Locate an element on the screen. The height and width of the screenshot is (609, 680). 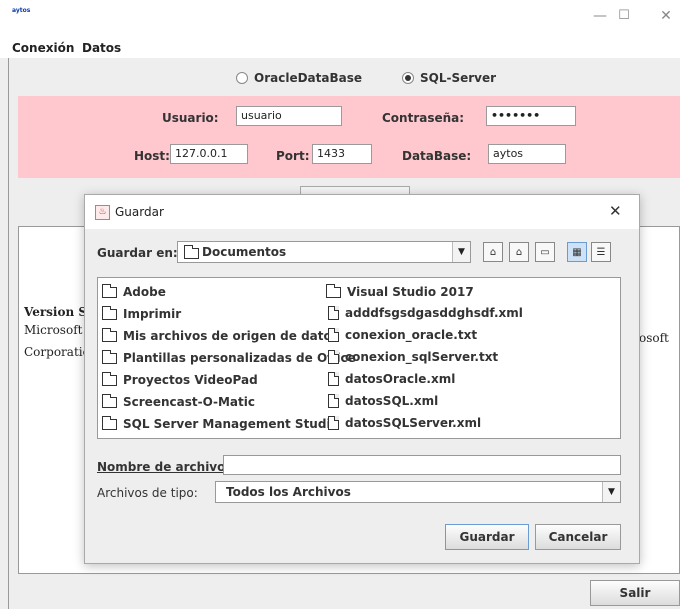
radio-oracle-label: OracleDataBase is located at coordinates (308, 78).